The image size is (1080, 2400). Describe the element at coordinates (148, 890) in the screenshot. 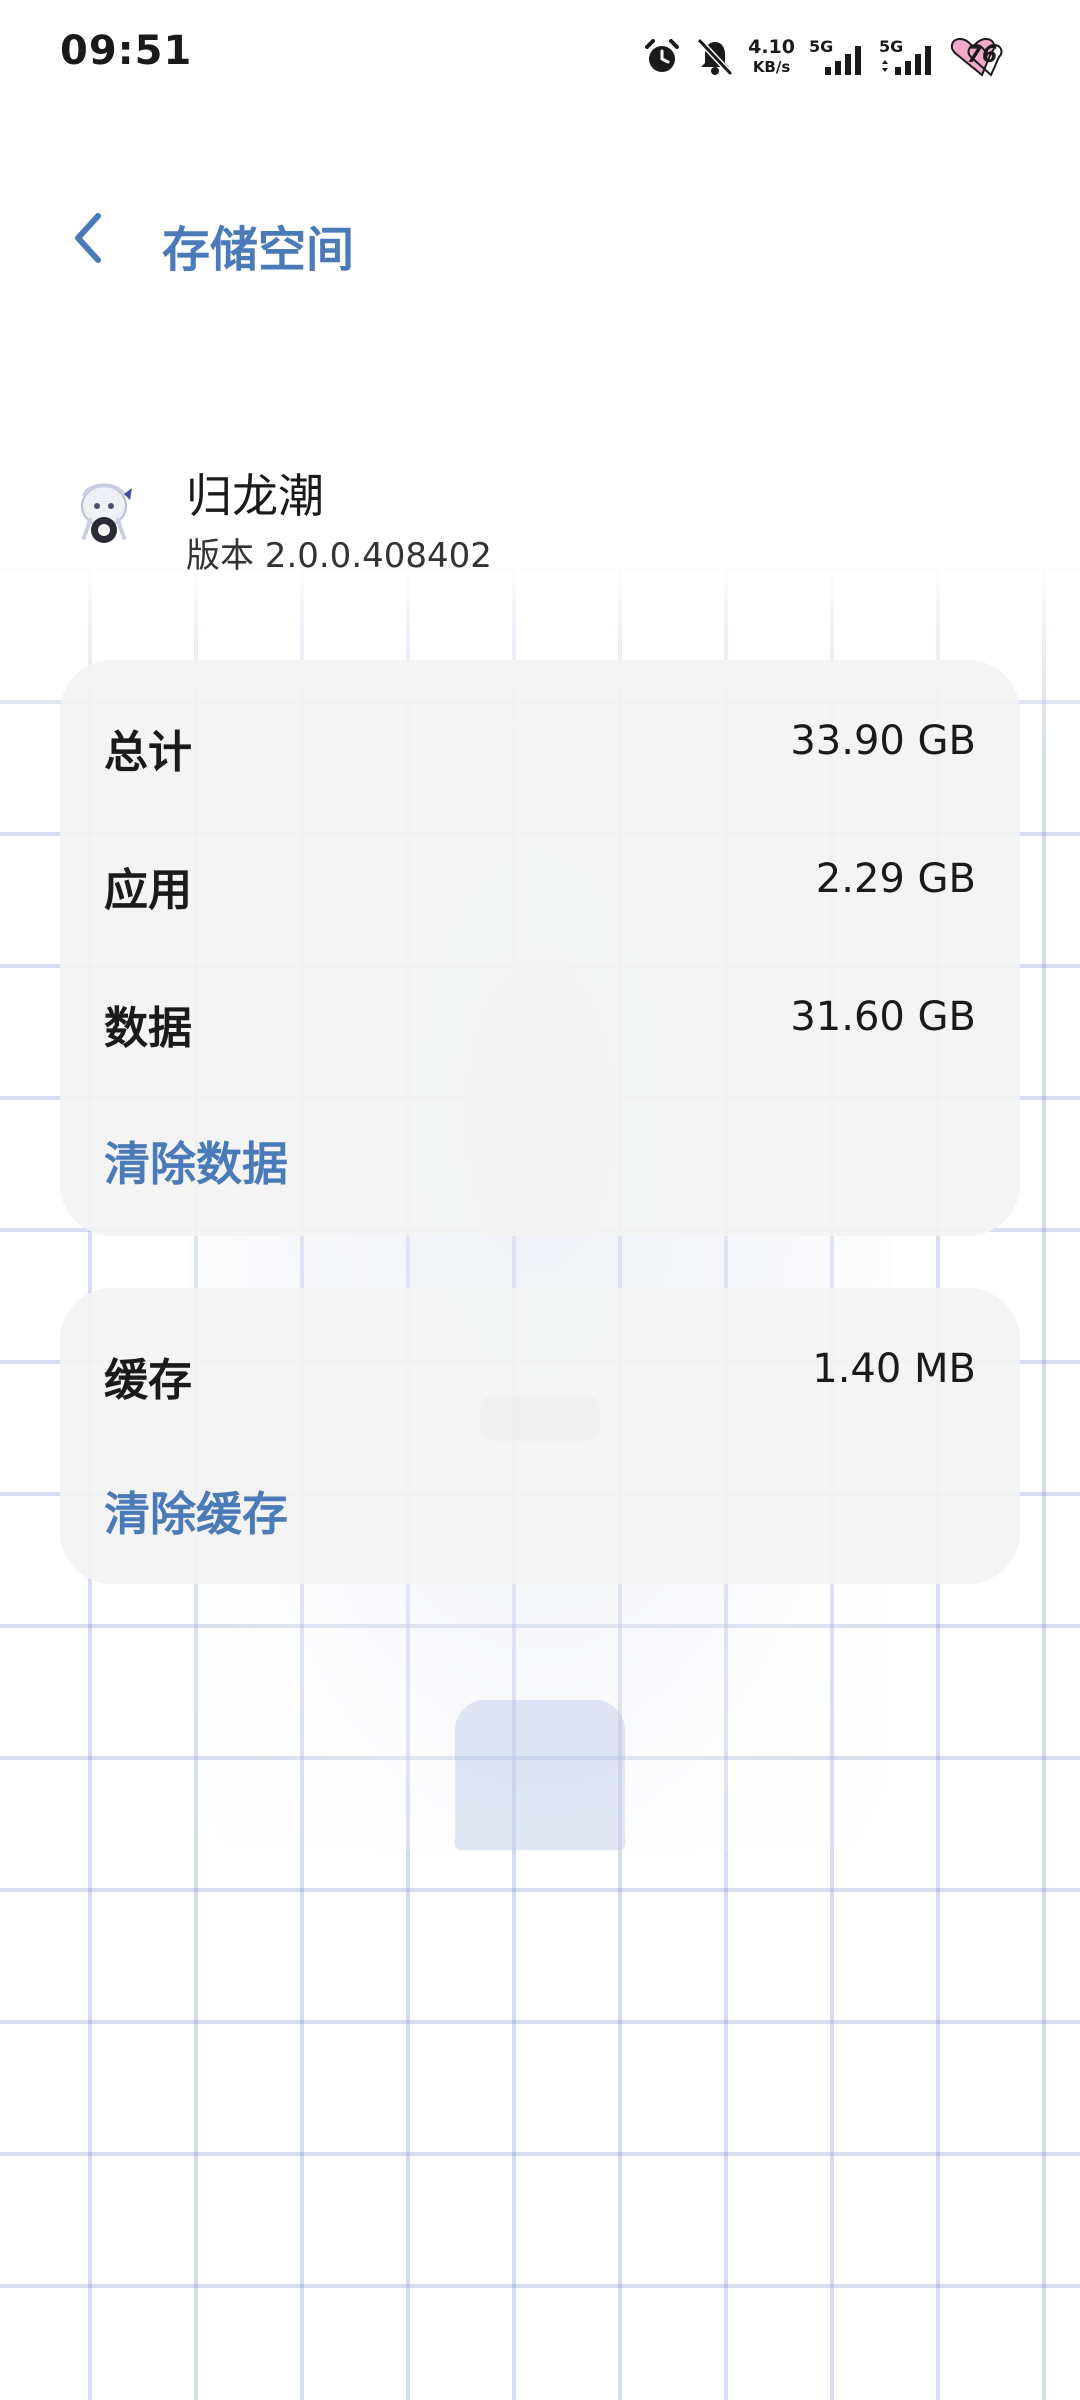

I see `storage-row-label: 应用` at that location.